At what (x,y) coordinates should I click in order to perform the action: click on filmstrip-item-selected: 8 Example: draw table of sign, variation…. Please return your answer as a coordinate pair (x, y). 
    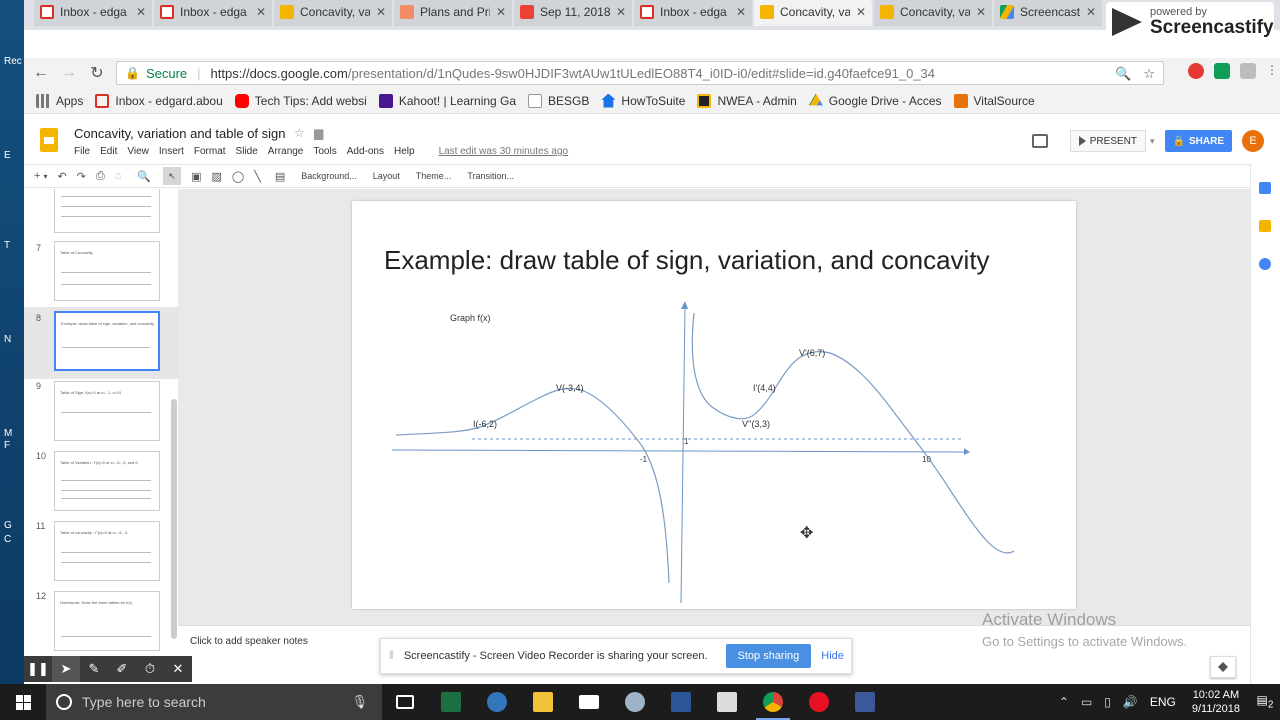
    Looking at the image, I should click on (101, 343).